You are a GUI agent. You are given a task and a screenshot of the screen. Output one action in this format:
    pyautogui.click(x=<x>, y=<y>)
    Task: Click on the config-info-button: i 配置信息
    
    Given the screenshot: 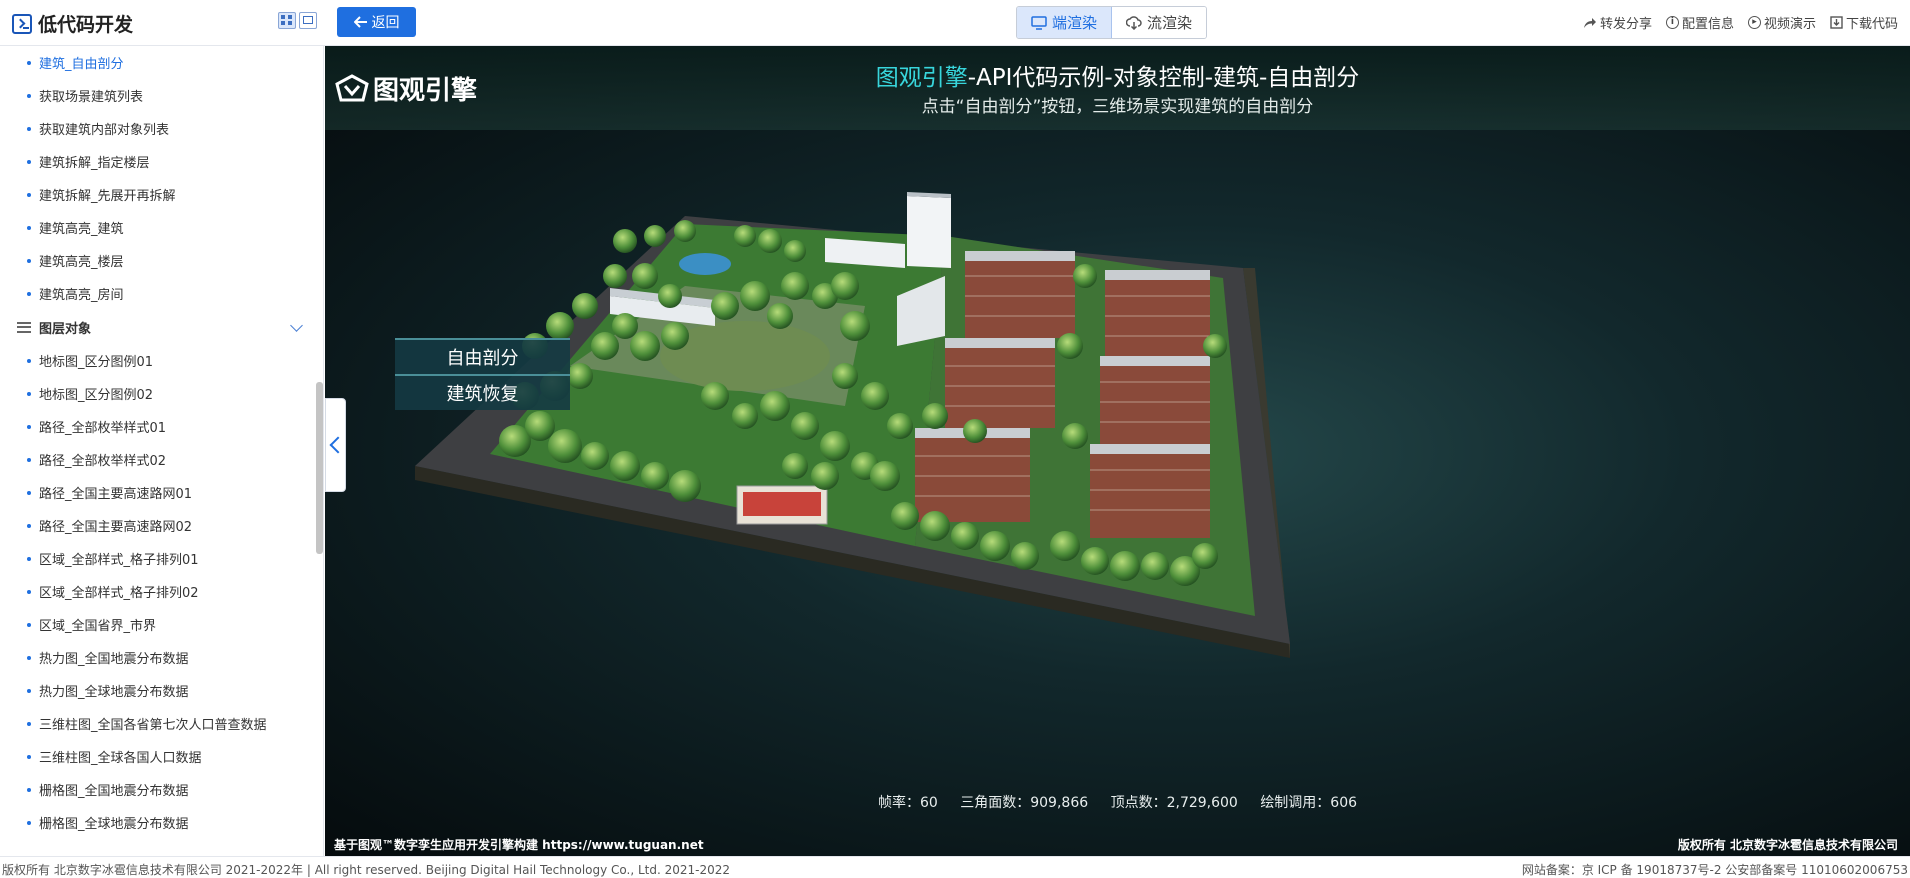 What is the action you would take?
    pyautogui.click(x=1699, y=22)
    